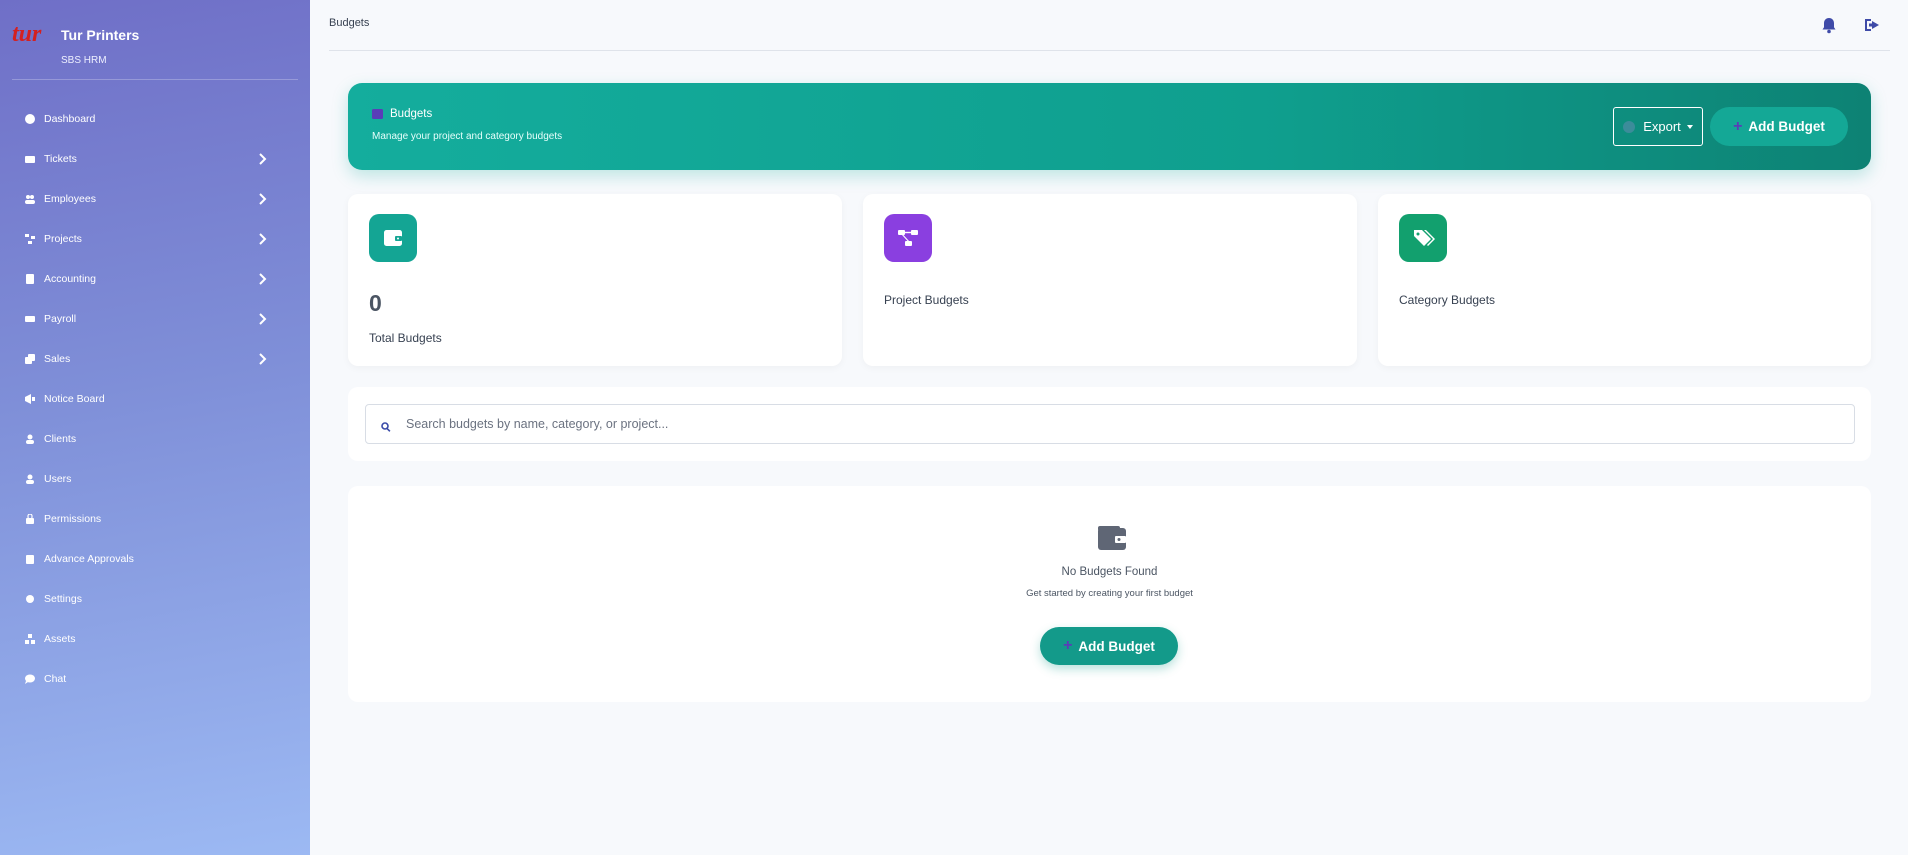  What do you see at coordinates (63, 239) in the screenshot?
I see `sidebar-item-label: Projects` at bounding box center [63, 239].